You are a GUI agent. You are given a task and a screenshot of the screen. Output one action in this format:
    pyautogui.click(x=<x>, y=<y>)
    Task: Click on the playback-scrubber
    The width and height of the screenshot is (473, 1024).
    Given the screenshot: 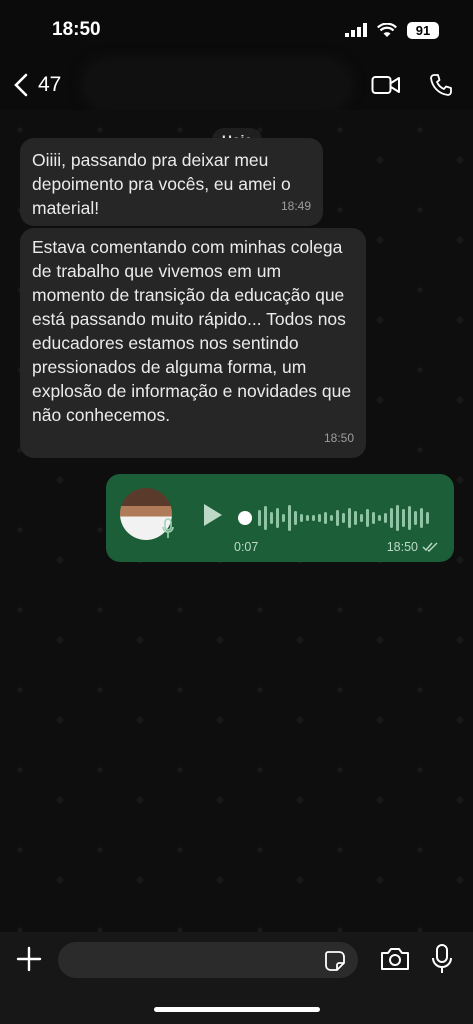 What is the action you would take?
    pyautogui.click(x=245, y=518)
    